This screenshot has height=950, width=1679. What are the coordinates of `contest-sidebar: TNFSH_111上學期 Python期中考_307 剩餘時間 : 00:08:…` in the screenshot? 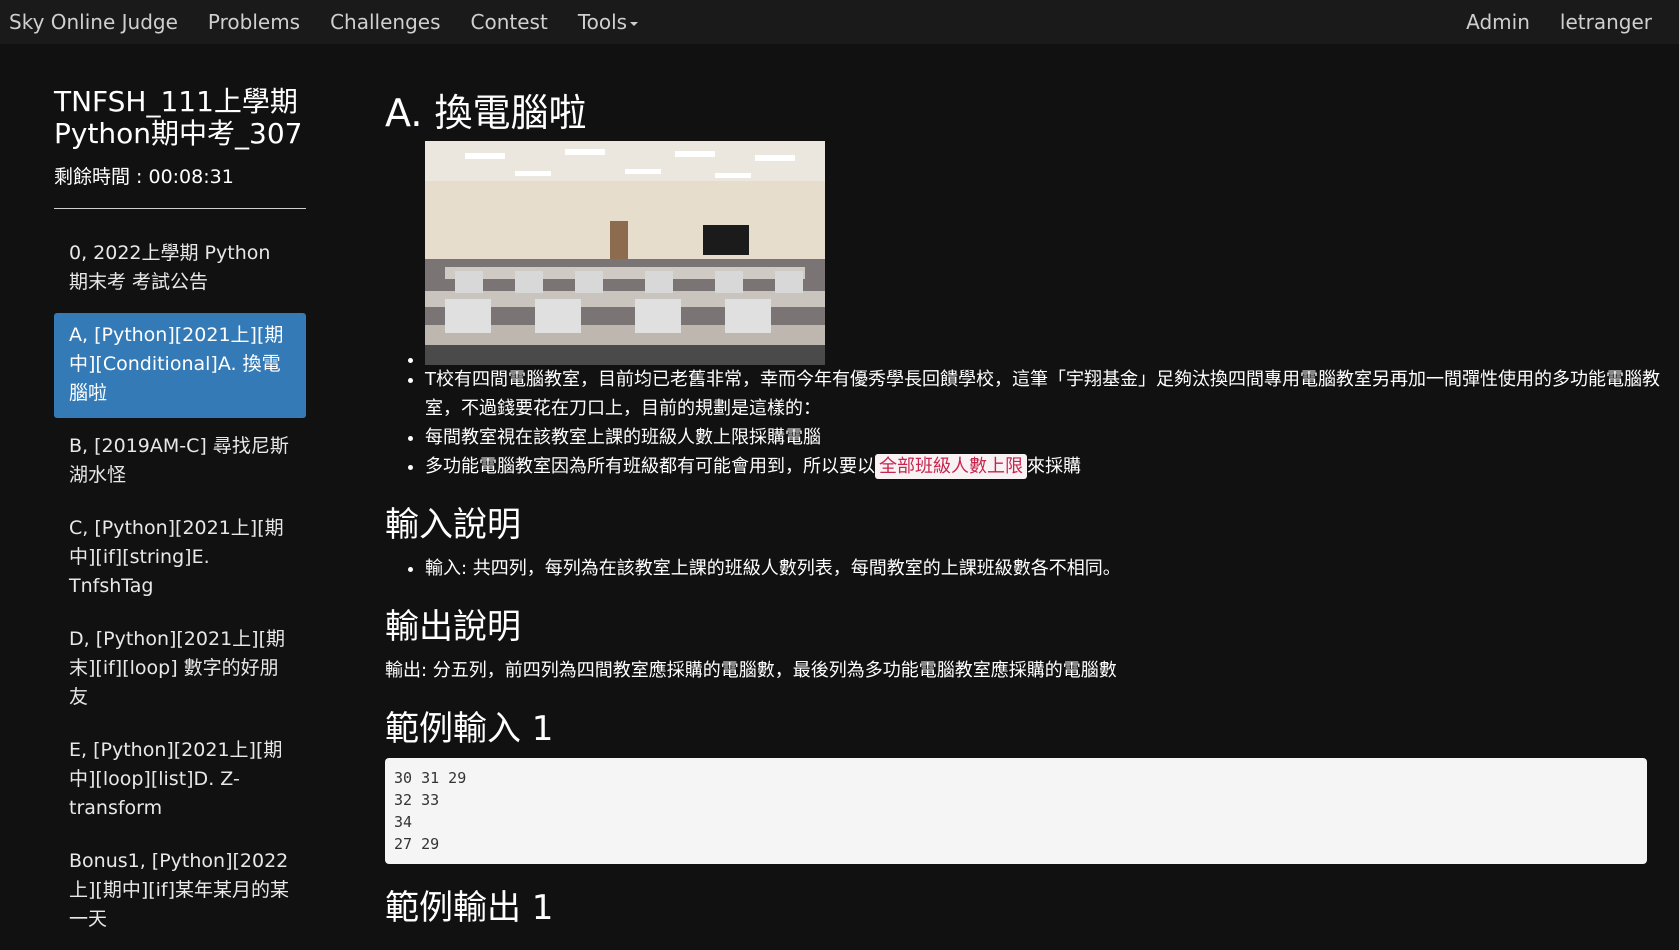 It's located at (180, 518).